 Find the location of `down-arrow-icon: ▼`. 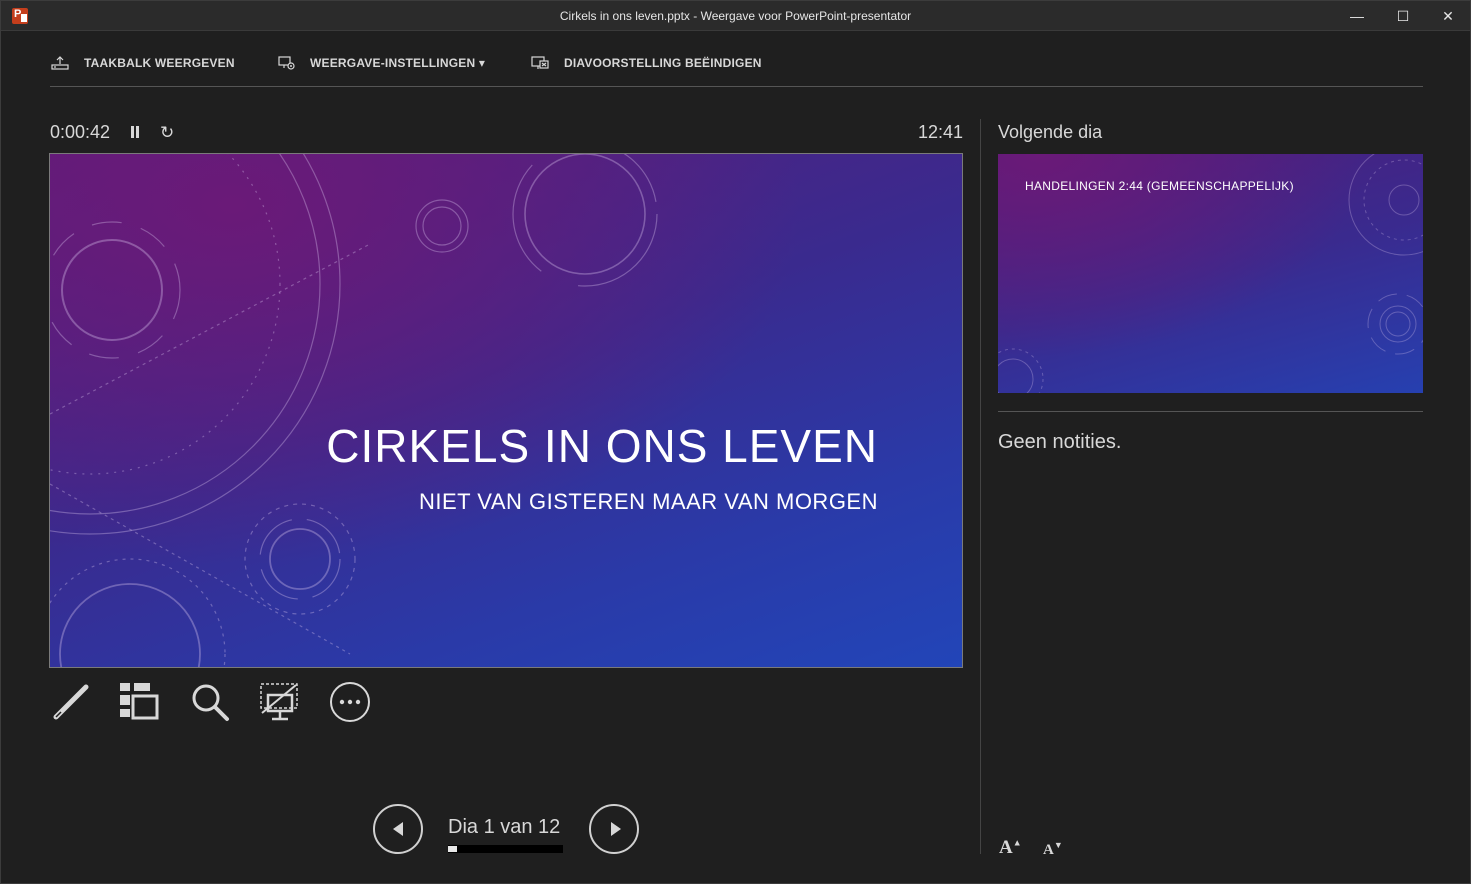

down-arrow-icon: ▼ is located at coordinates (1058, 845).